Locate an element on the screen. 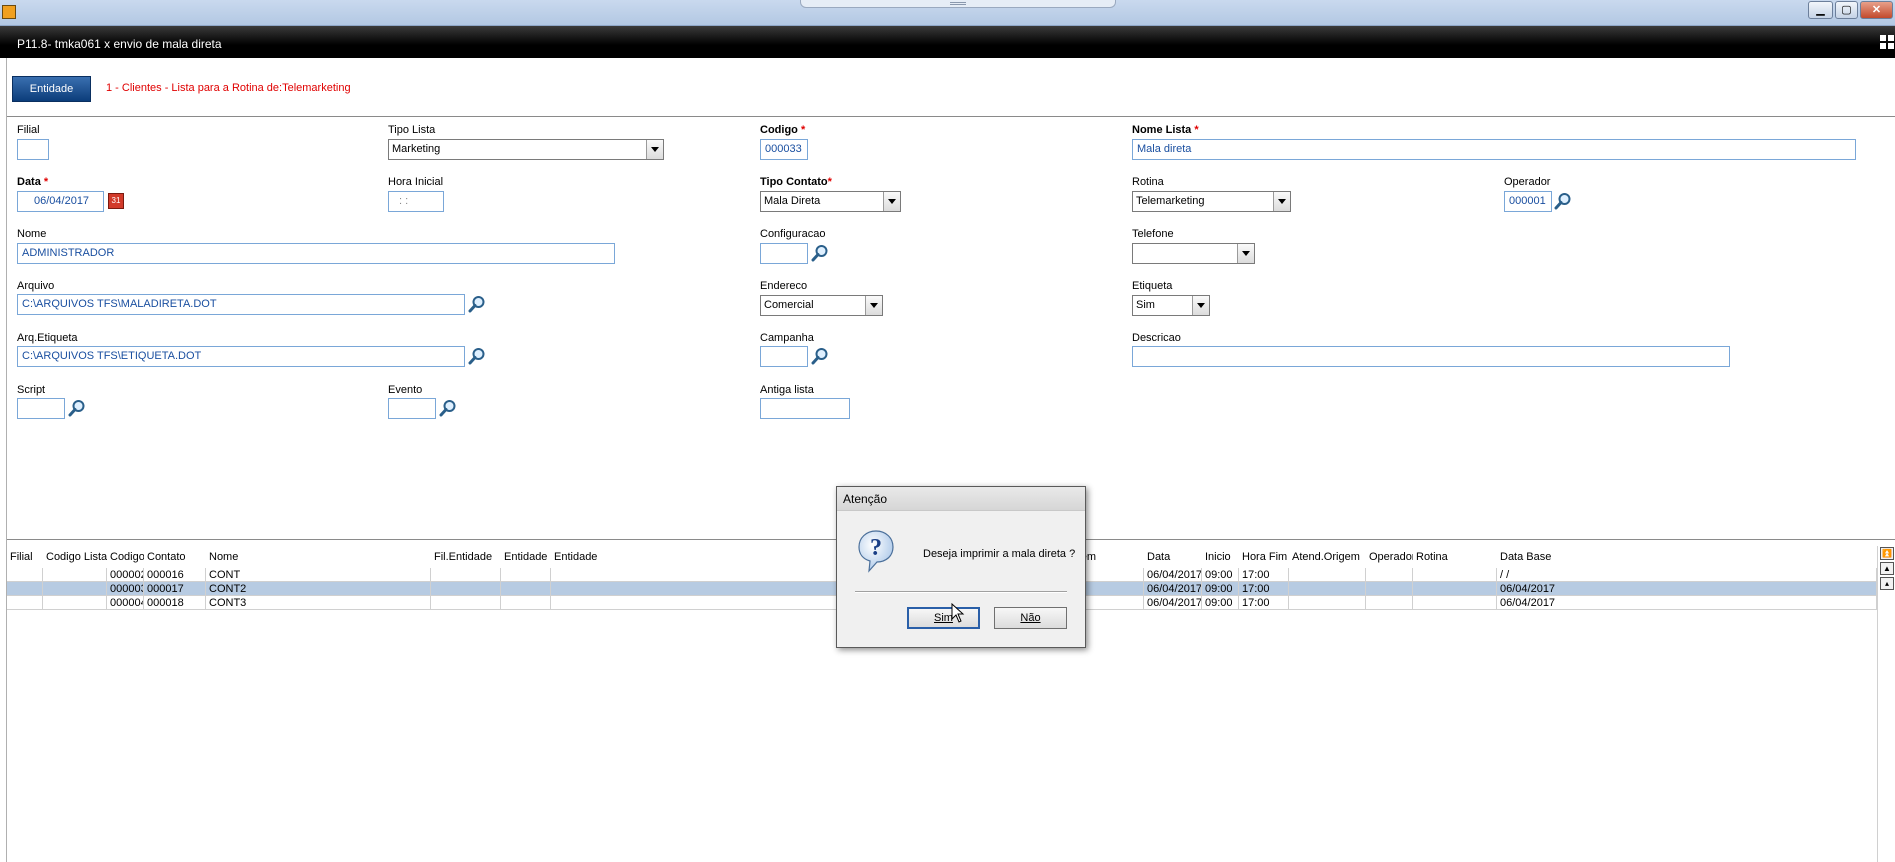 The height and width of the screenshot is (862, 1895). calendar-icon: 31 is located at coordinates (116, 201).